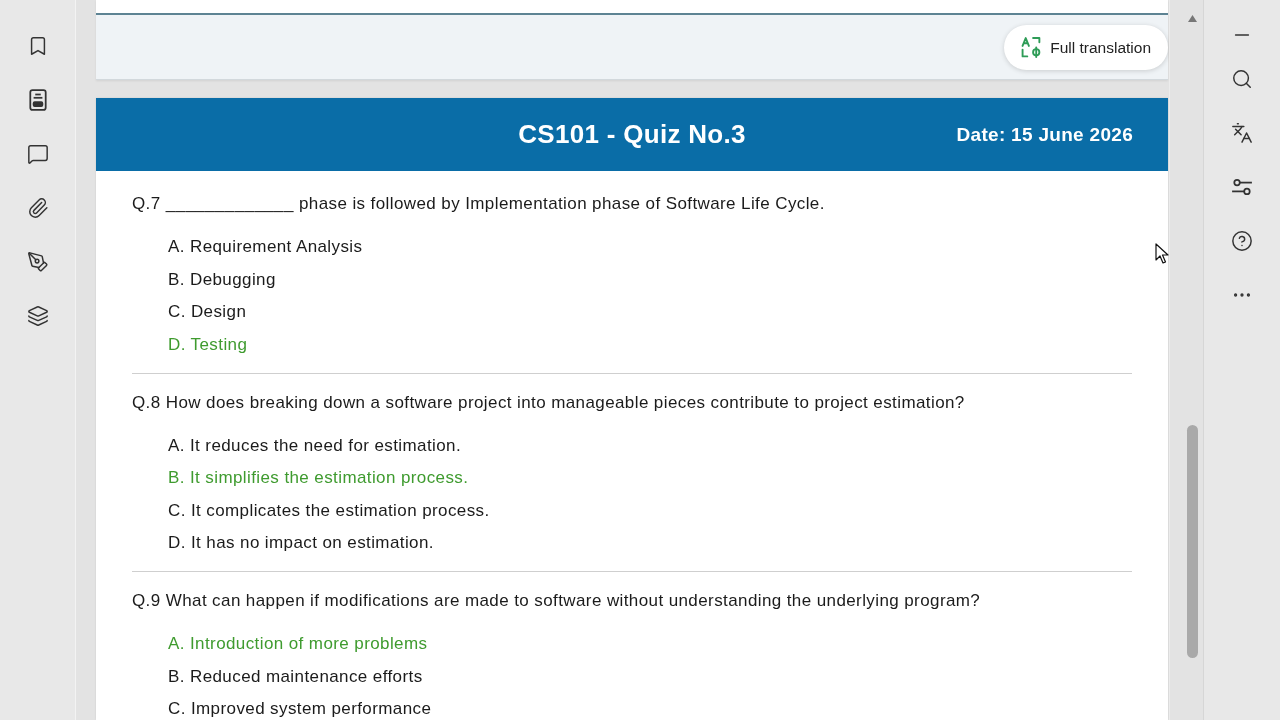 This screenshot has height=720, width=1280. Describe the element at coordinates (37, 154) in the screenshot. I see `comment-icon` at that location.